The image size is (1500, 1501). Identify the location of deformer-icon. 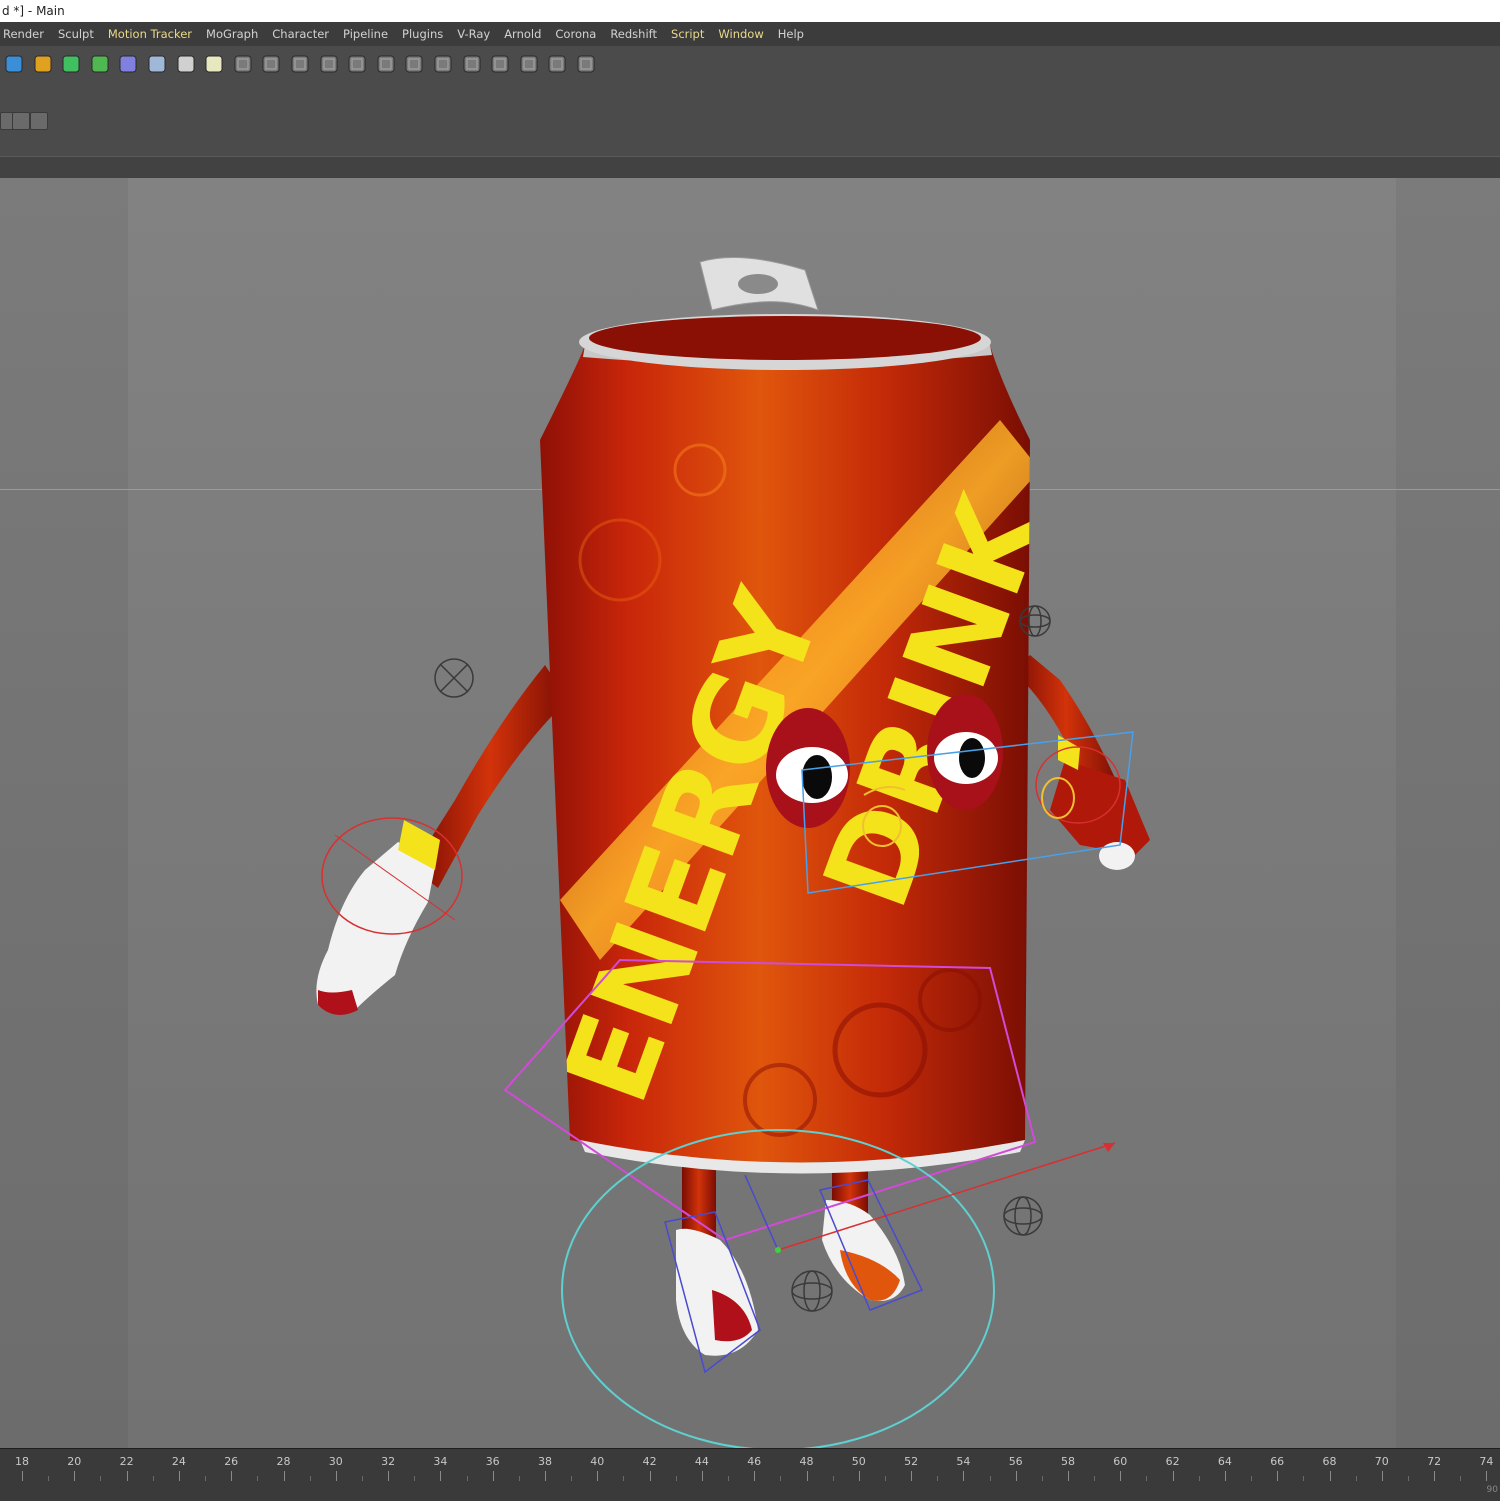
(128, 64).